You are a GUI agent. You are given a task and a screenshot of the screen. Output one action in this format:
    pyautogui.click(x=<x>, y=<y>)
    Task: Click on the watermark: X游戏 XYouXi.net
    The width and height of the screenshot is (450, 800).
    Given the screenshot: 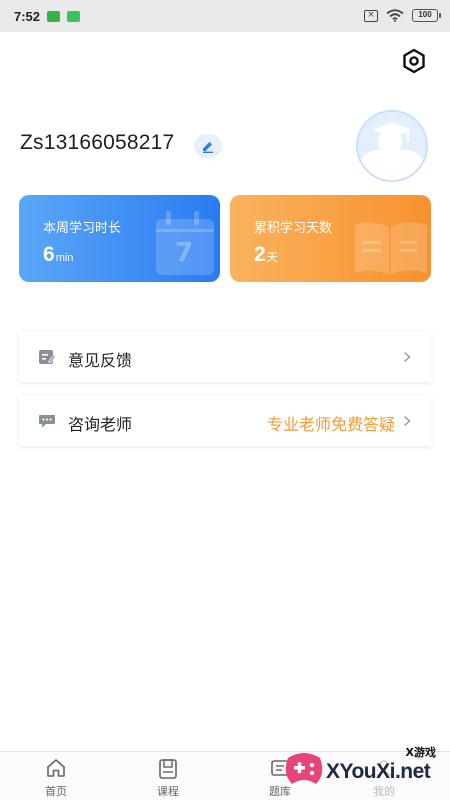 What is the action you would take?
    pyautogui.click(x=366, y=769)
    